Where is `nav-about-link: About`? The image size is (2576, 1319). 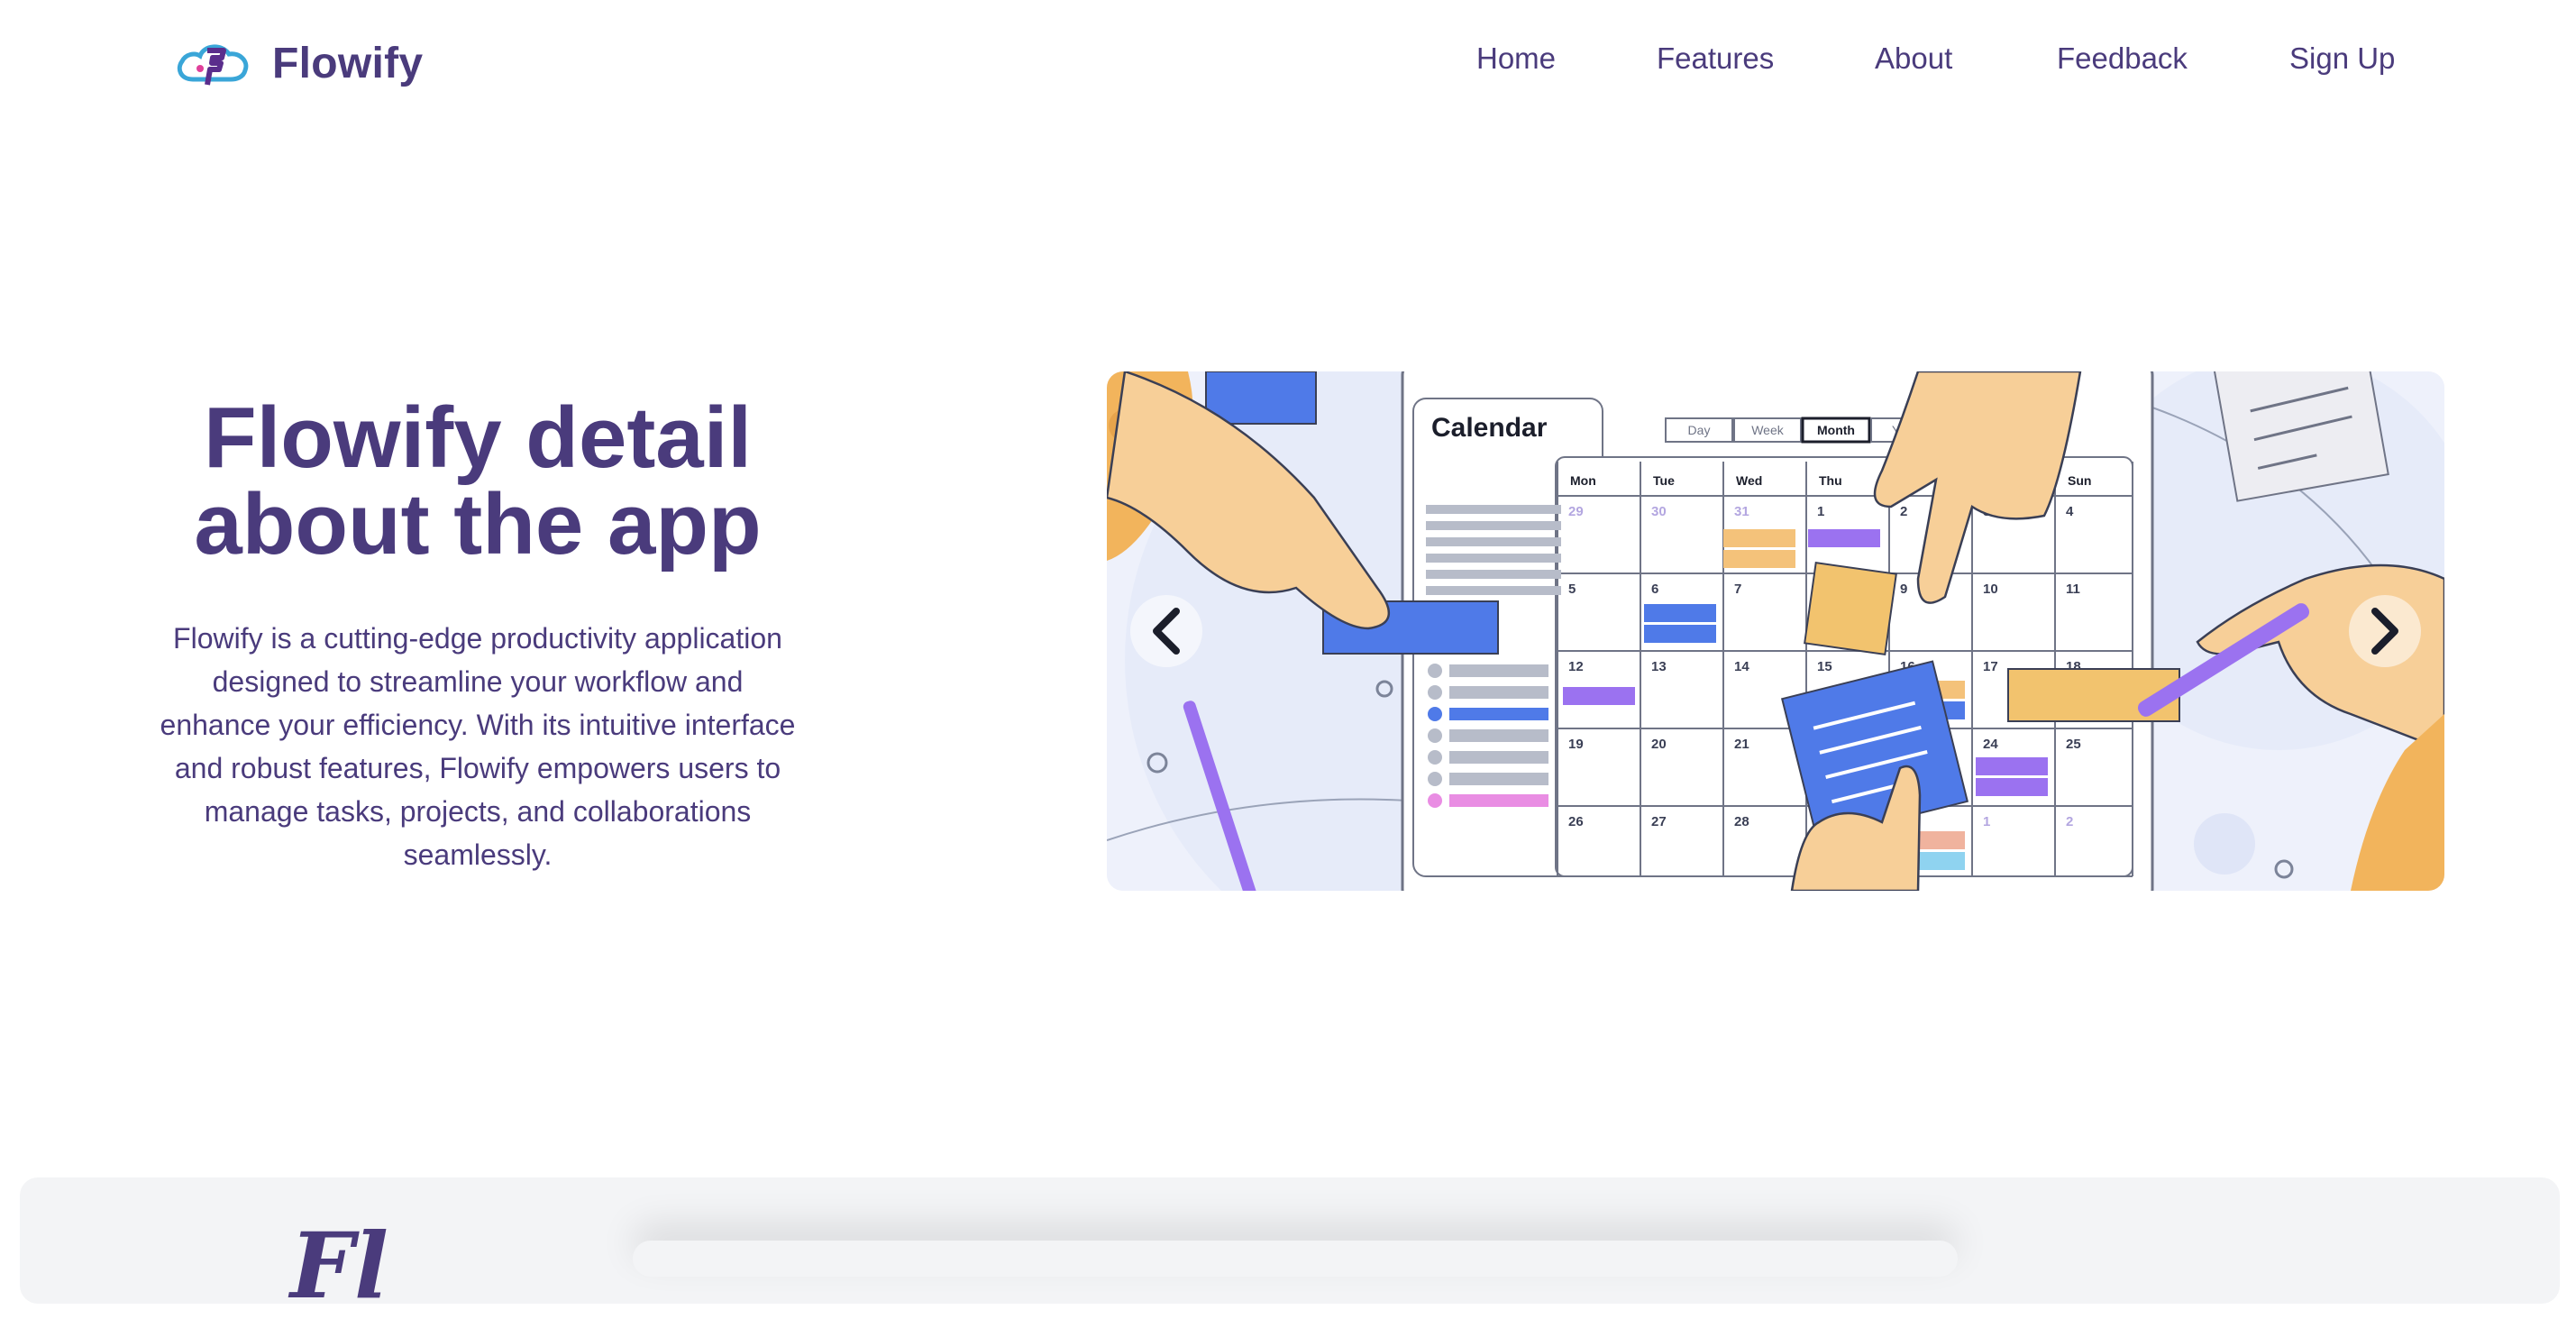 nav-about-link: About is located at coordinates (1914, 58).